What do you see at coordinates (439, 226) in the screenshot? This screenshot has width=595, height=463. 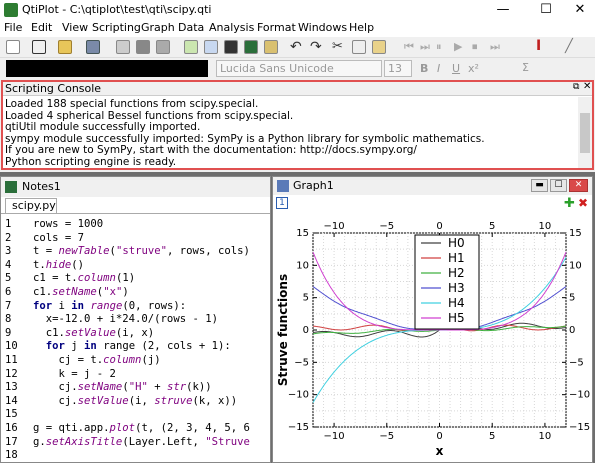 I see `x-tick-label-top: 0` at bounding box center [439, 226].